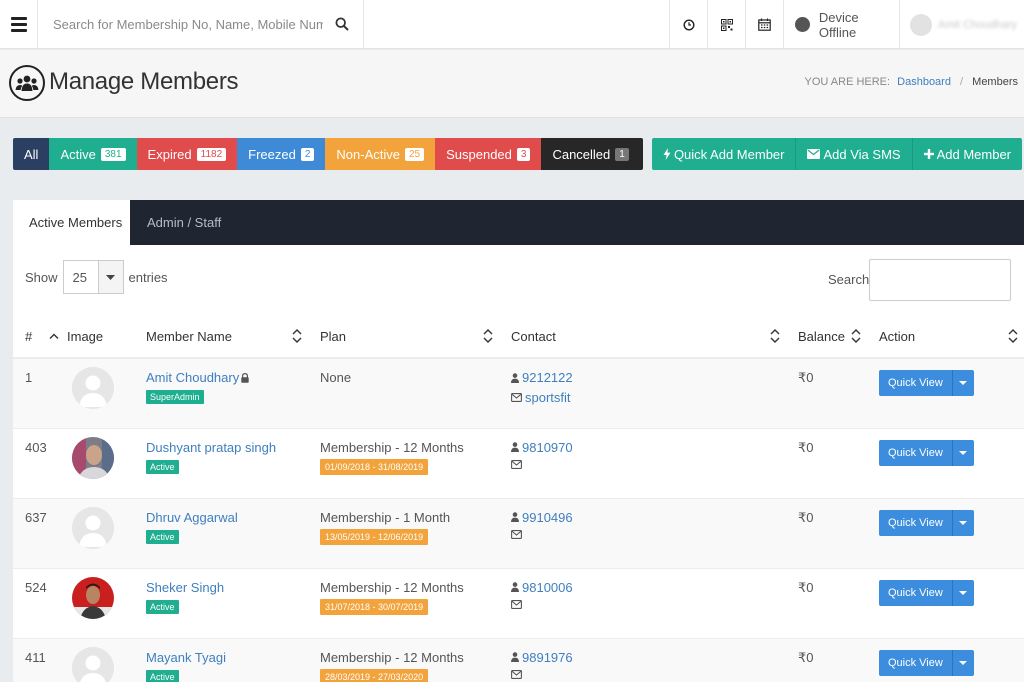  What do you see at coordinates (547, 657) in the screenshot?
I see `member-phone: 9891976` at bounding box center [547, 657].